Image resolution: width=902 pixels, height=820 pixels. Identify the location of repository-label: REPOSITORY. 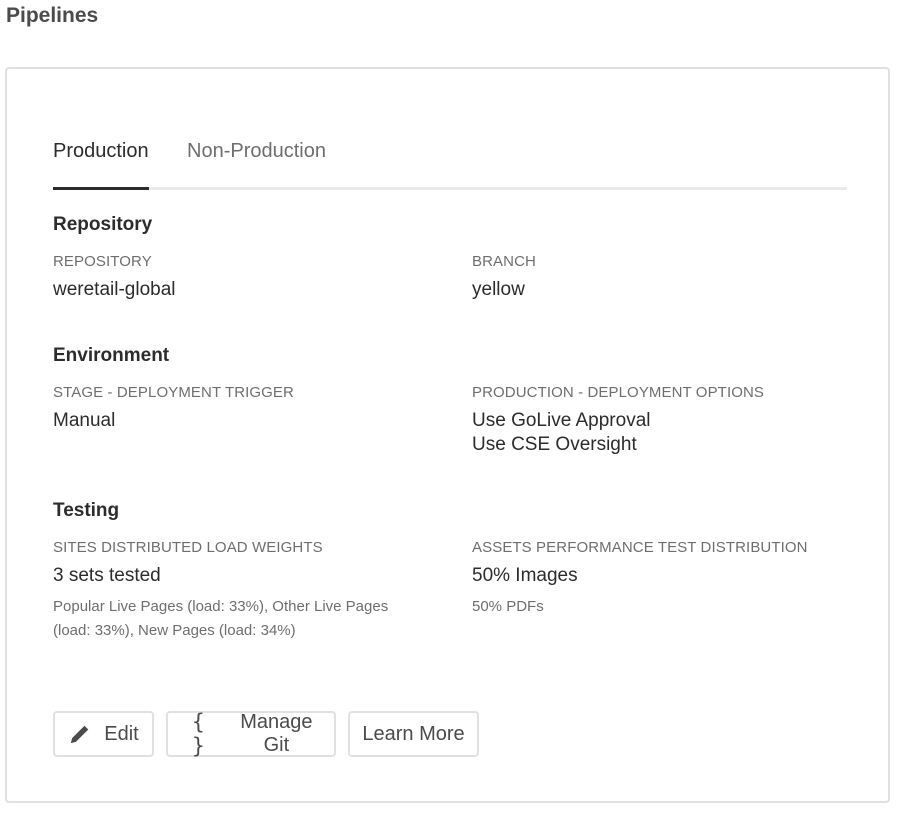
(102, 261).